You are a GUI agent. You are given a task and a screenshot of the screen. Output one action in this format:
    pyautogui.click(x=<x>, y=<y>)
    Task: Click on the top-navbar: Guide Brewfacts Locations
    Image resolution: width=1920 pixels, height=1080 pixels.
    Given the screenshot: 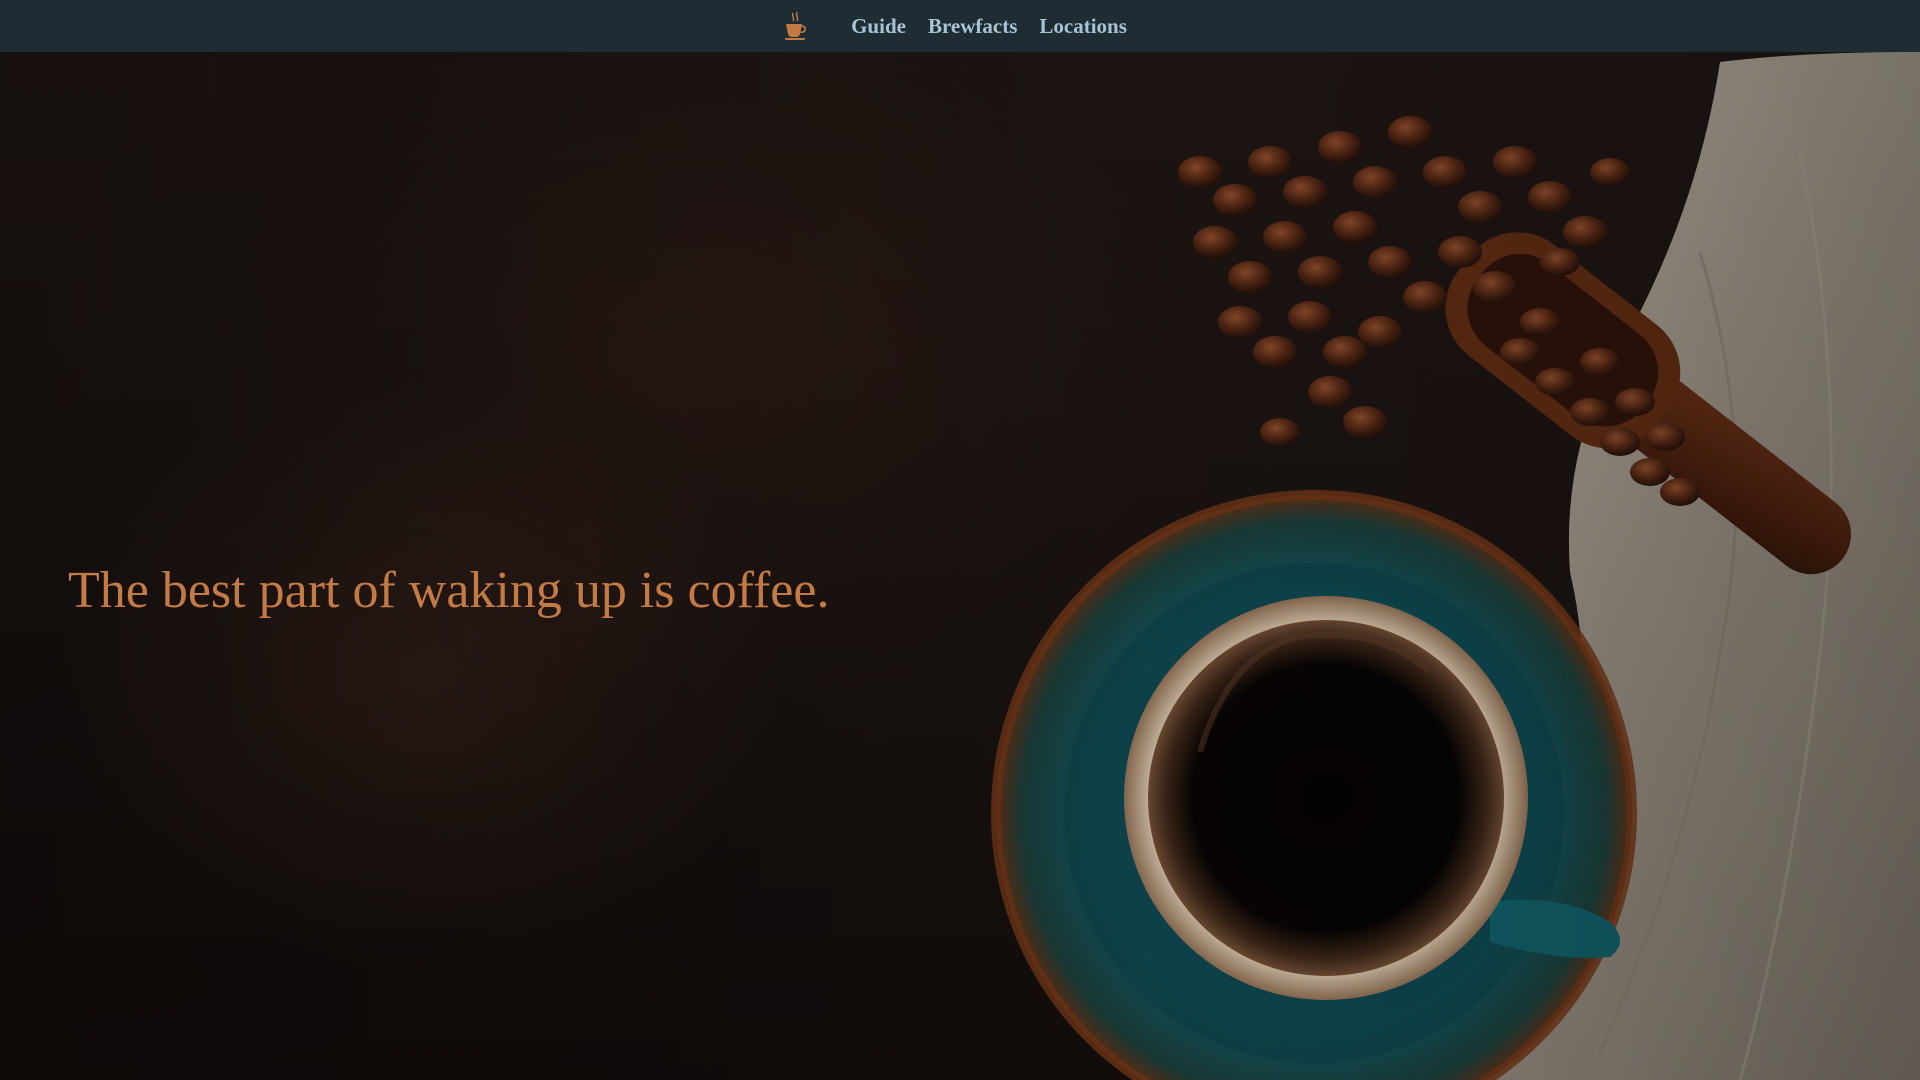 What is the action you would take?
    pyautogui.click(x=960, y=26)
    